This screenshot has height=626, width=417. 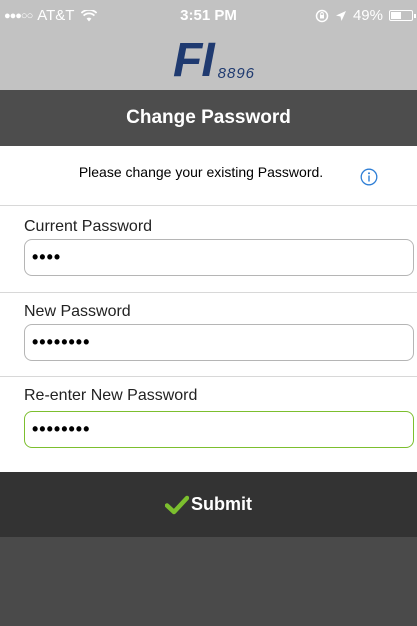 I want to click on new-password-label: New Password, so click(x=77, y=311).